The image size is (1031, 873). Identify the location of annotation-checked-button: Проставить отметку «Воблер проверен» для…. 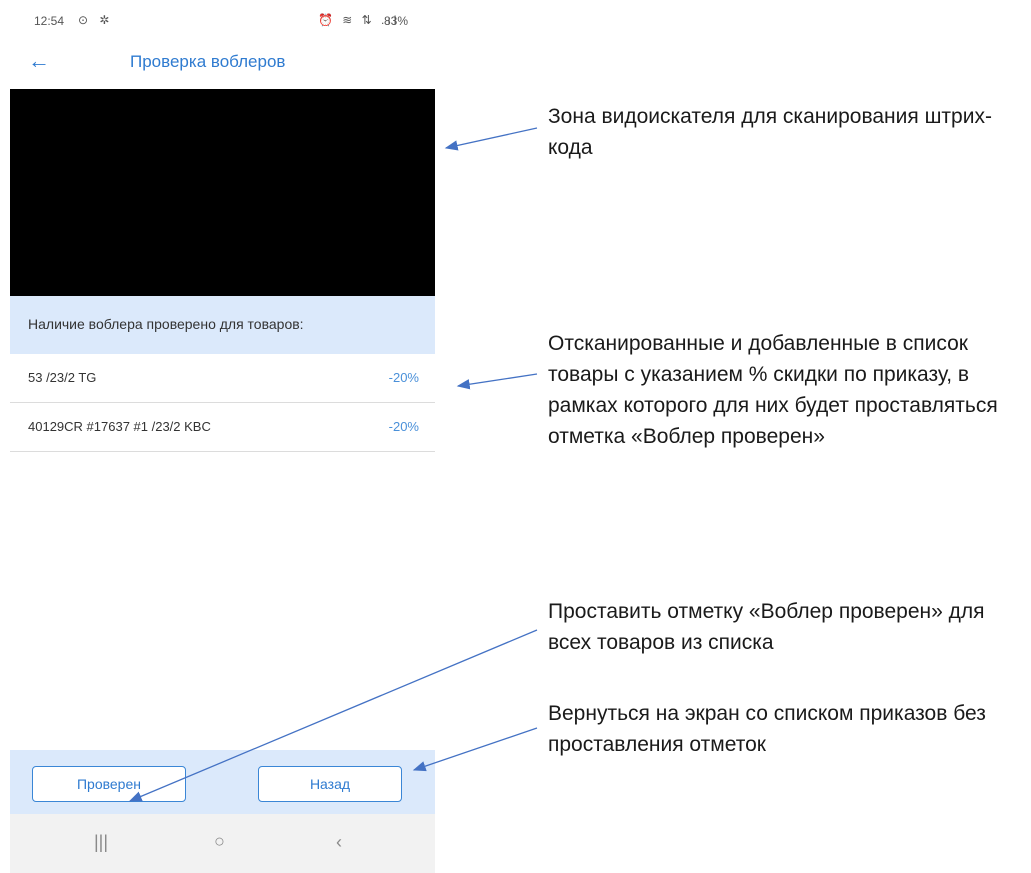
(766, 627).